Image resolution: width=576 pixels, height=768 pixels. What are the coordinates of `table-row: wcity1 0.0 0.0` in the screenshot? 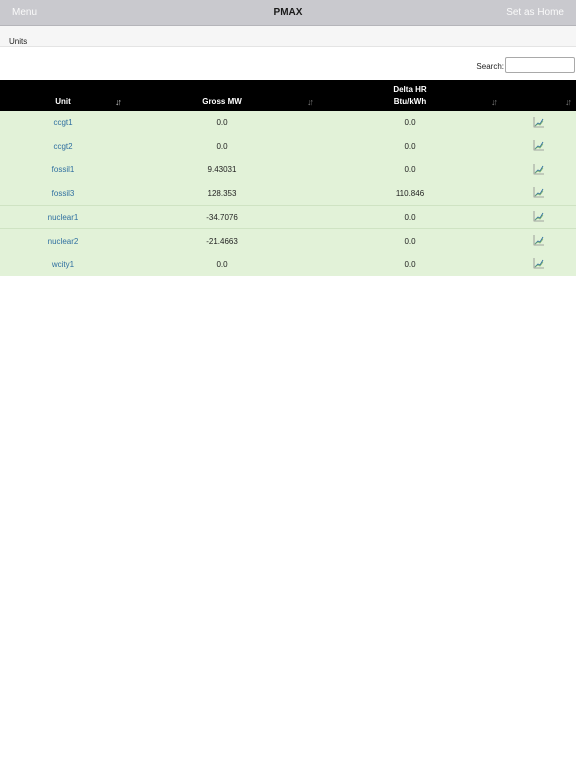 It's located at (288, 264).